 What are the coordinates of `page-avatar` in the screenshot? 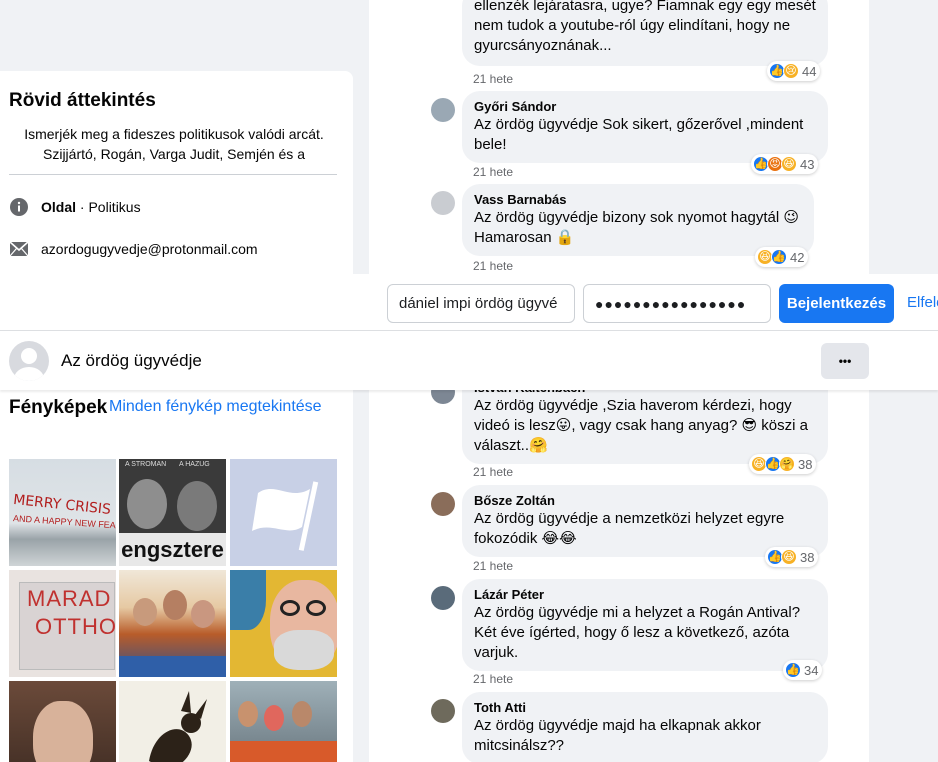 It's located at (29, 361).